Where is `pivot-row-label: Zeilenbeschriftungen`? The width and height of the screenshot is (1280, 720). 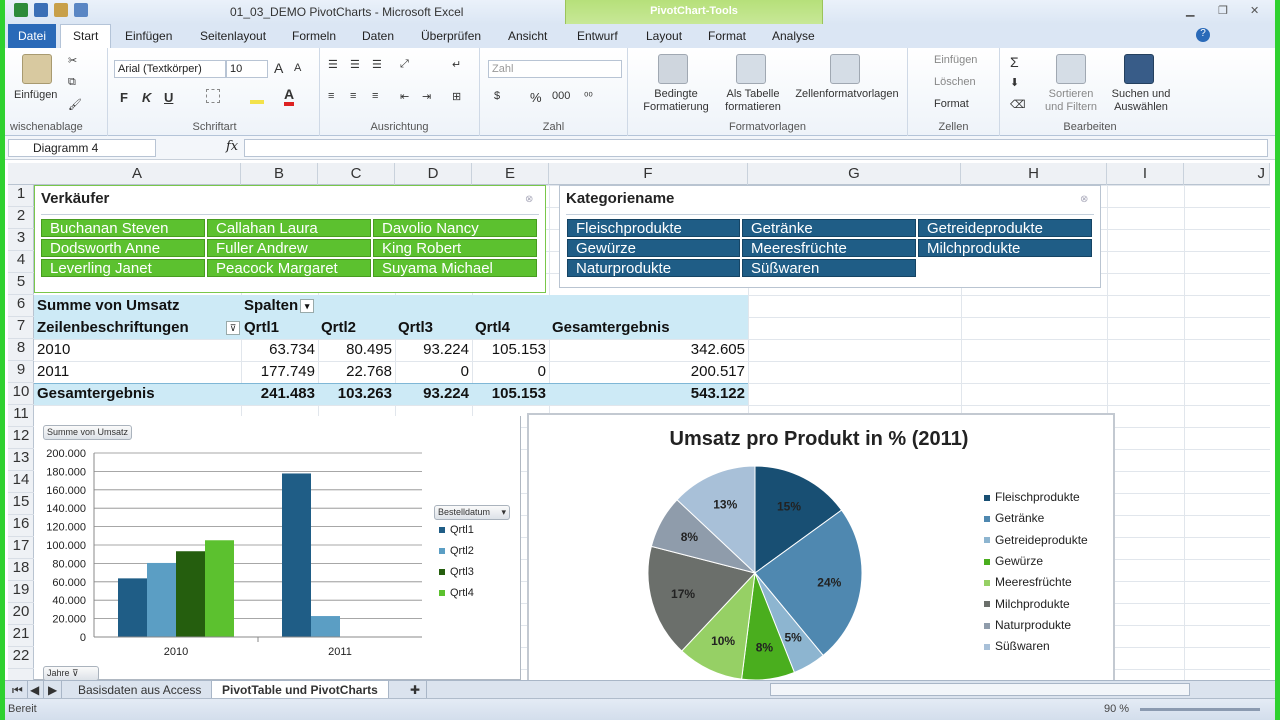
pivot-row-label: Zeilenbeschriftungen is located at coordinates (113, 327).